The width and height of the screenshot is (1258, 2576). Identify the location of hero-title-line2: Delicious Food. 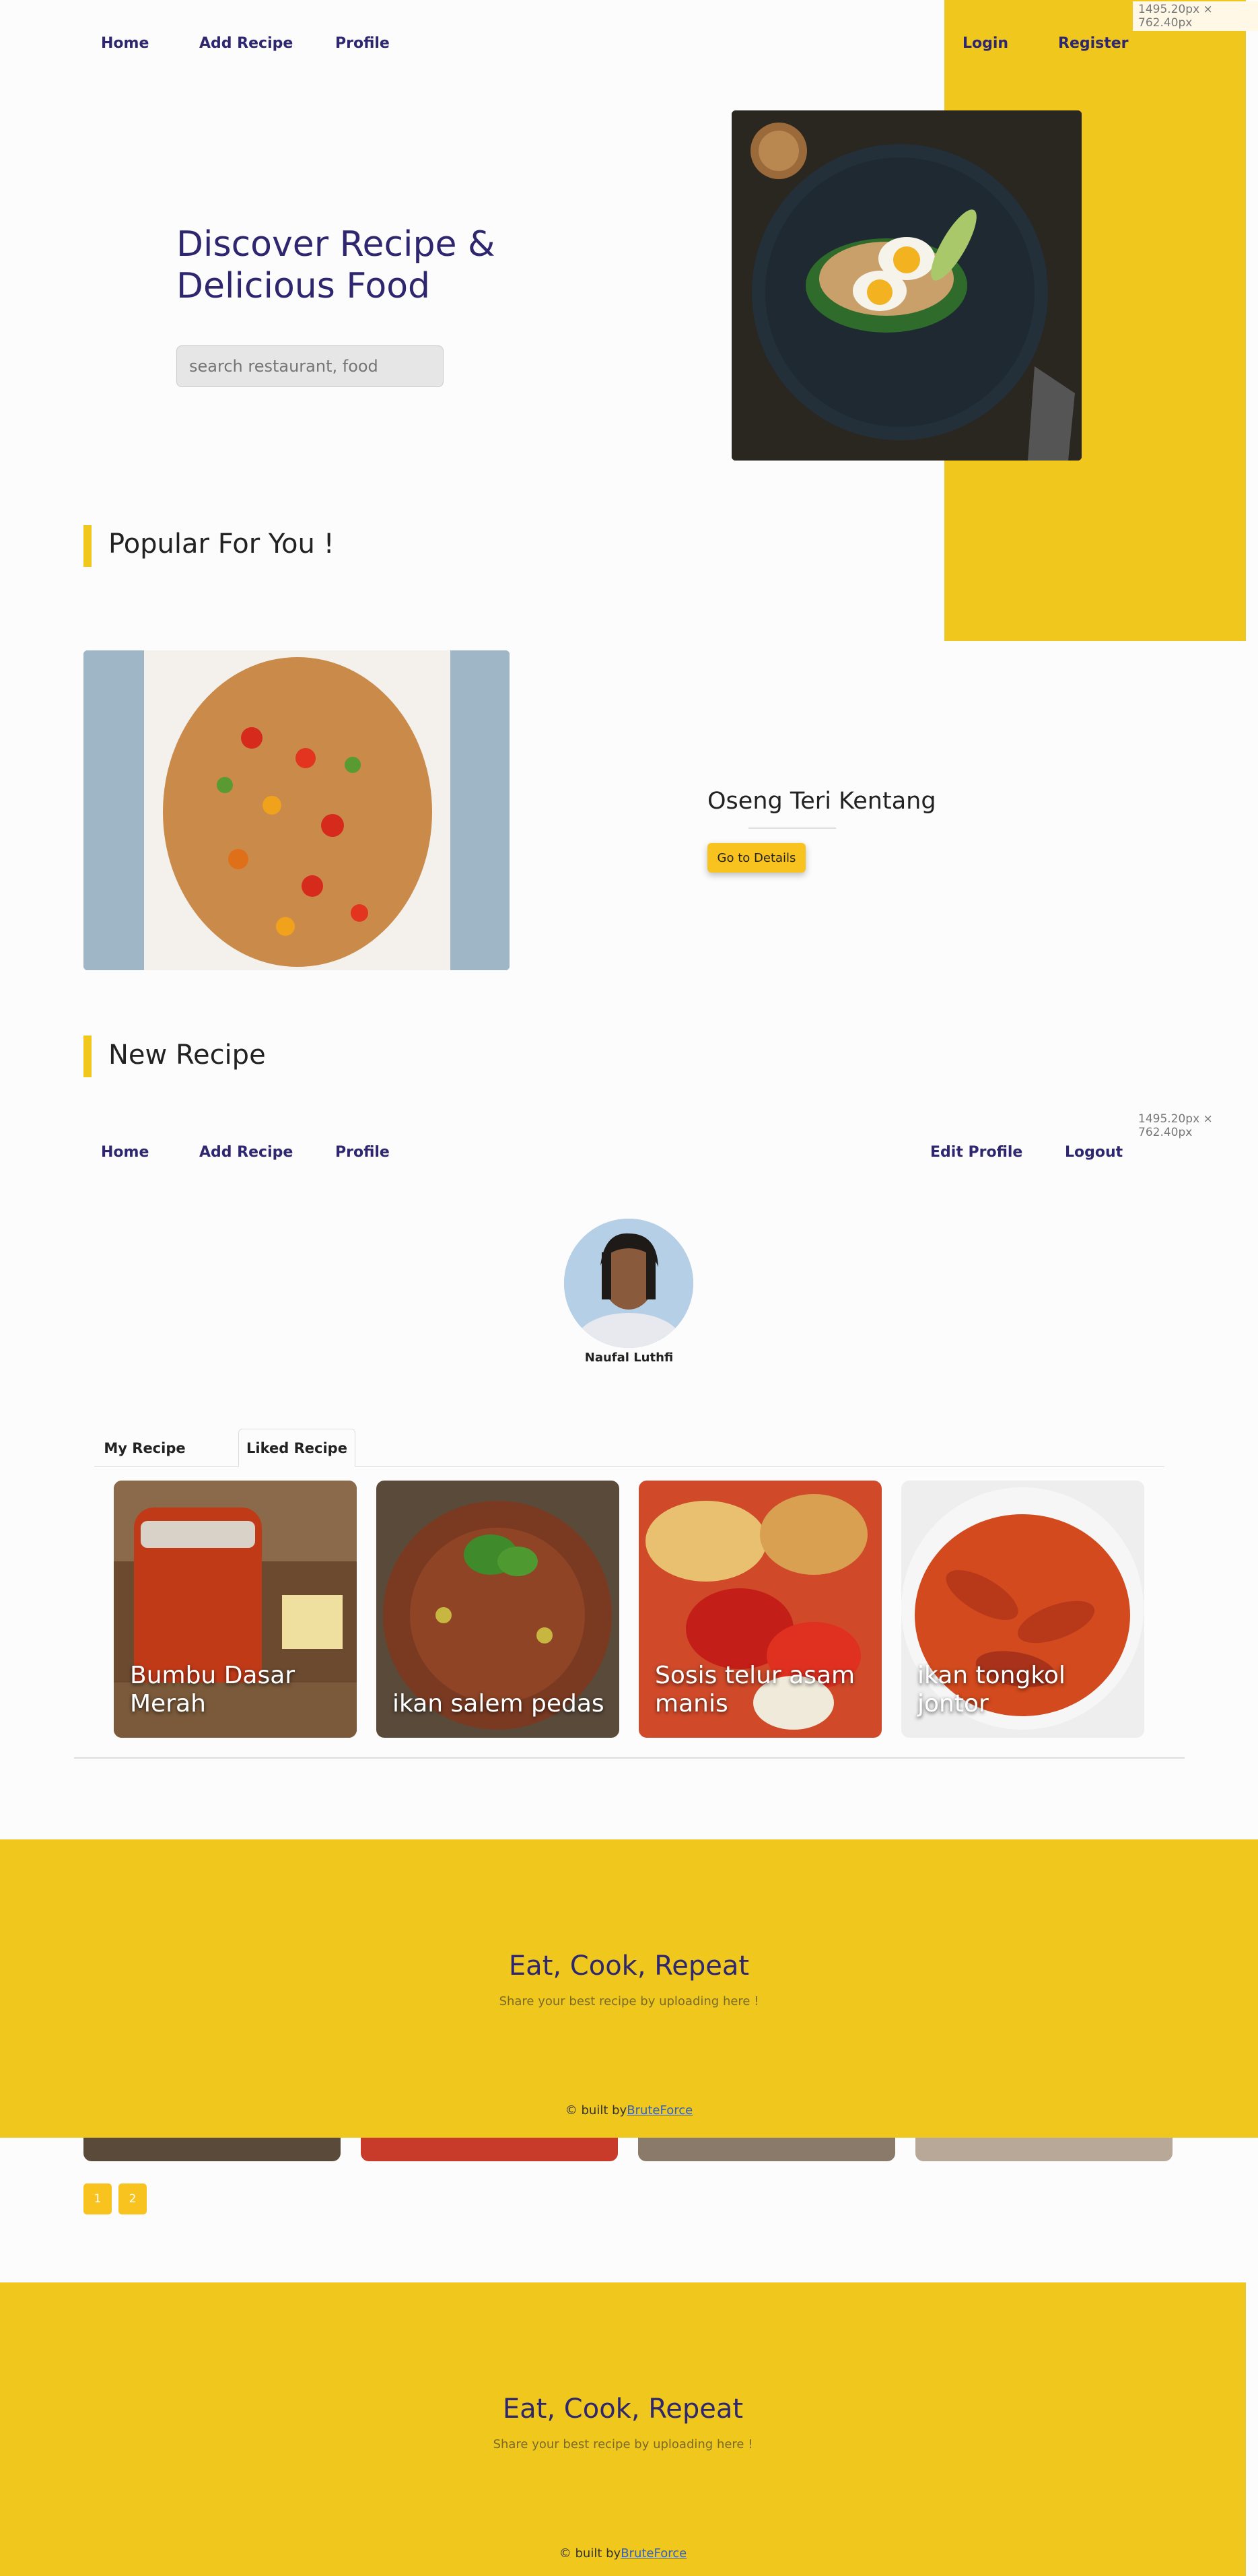
(304, 286).